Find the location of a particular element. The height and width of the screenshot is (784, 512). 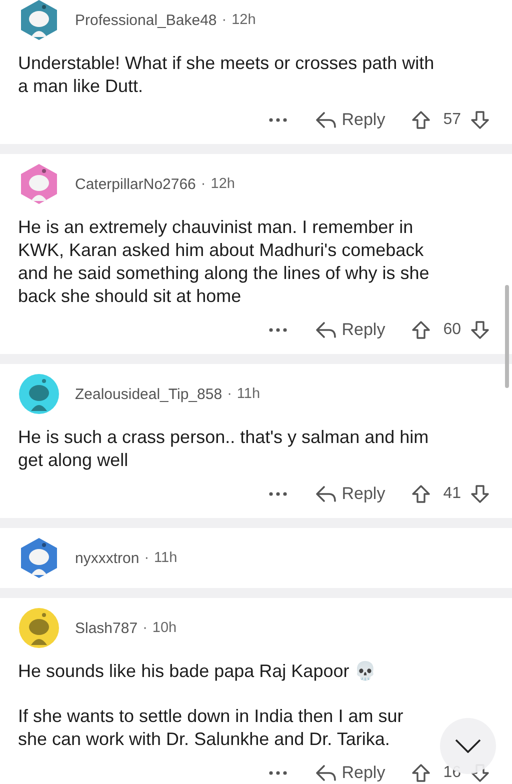

comment-text: Understable! What if she meets or crosses path with a man like Dutt. is located at coordinates (226, 75).